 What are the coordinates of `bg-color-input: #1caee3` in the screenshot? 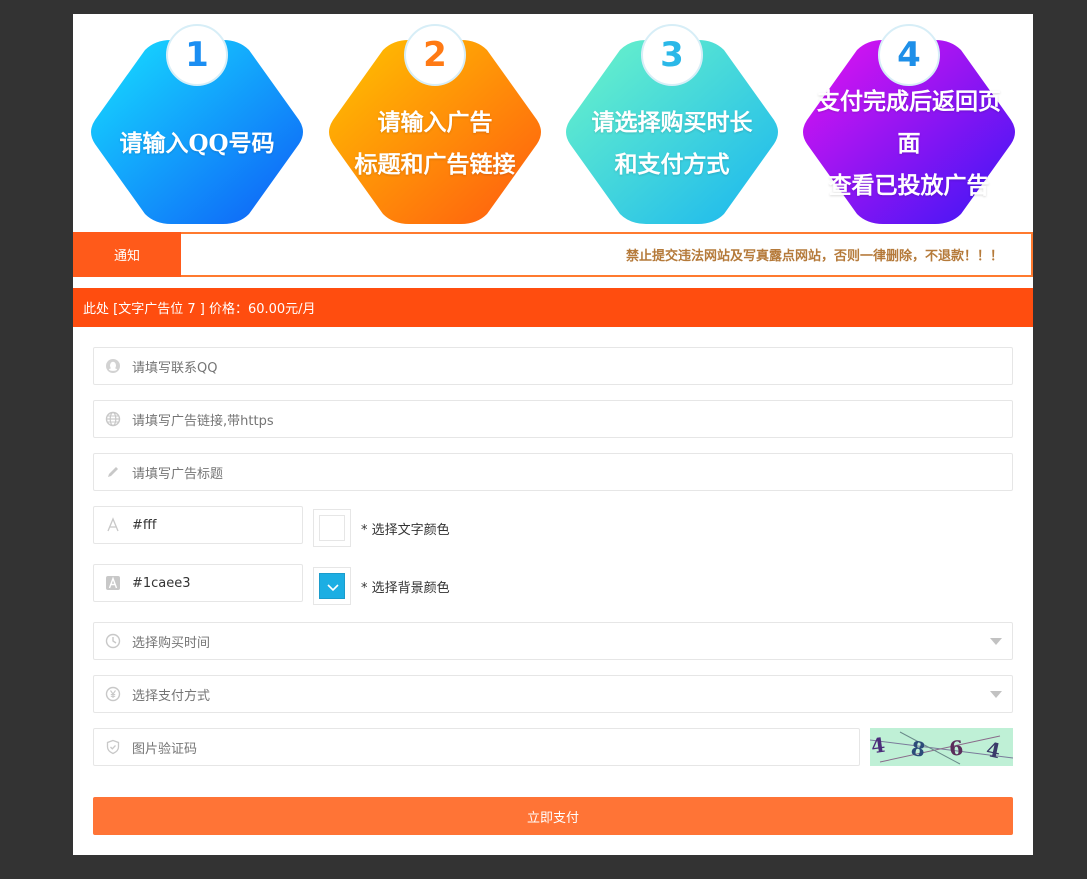 It's located at (198, 583).